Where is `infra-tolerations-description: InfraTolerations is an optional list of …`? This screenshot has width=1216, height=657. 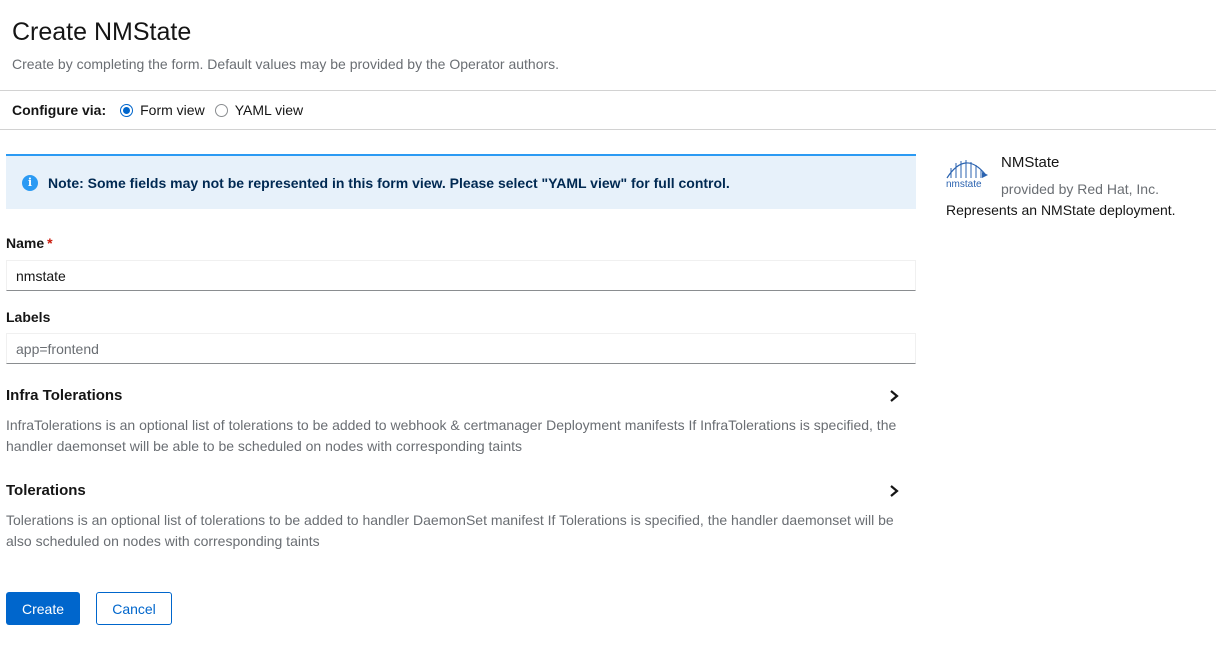 infra-tolerations-description: InfraTolerations is an optional list of … is located at coordinates (451, 435).